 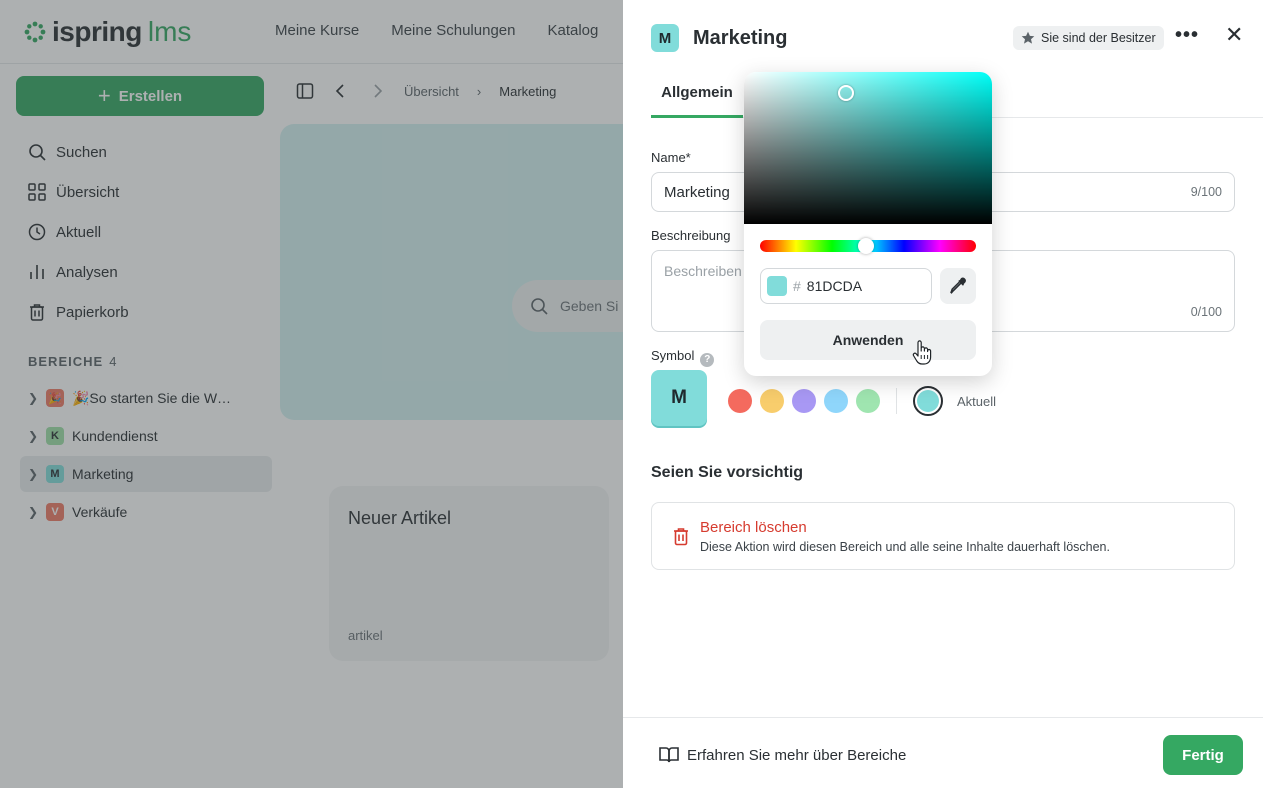 I want to click on drawer-footer: Erfahren Sie mehr über Bereiche Fertig, so click(x=943, y=752).